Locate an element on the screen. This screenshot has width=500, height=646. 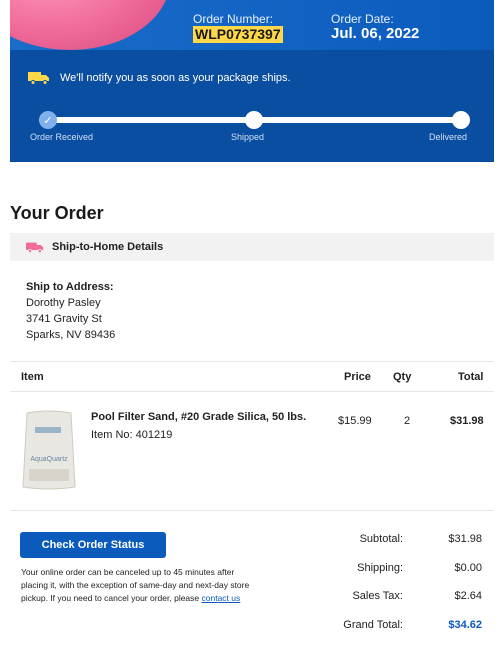
order-number-label: Order Number: is located at coordinates (233, 19).